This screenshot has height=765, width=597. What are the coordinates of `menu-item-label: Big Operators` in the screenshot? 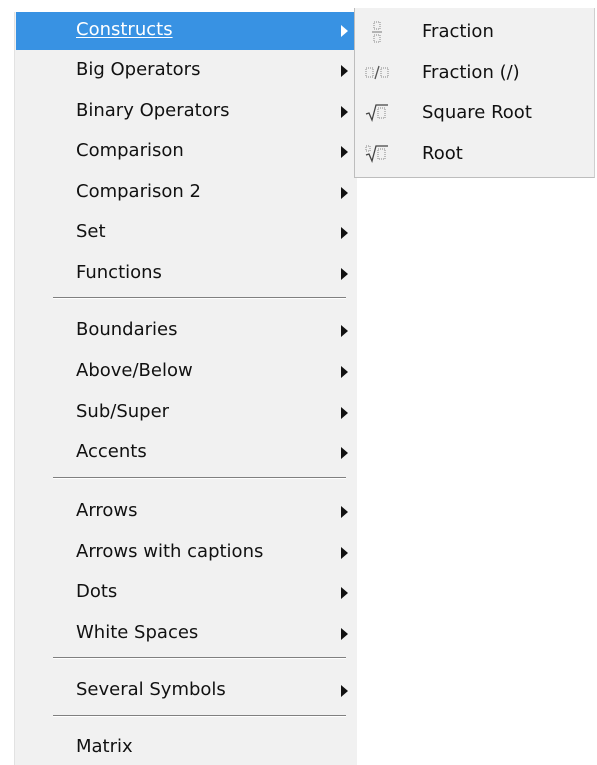 It's located at (138, 69).